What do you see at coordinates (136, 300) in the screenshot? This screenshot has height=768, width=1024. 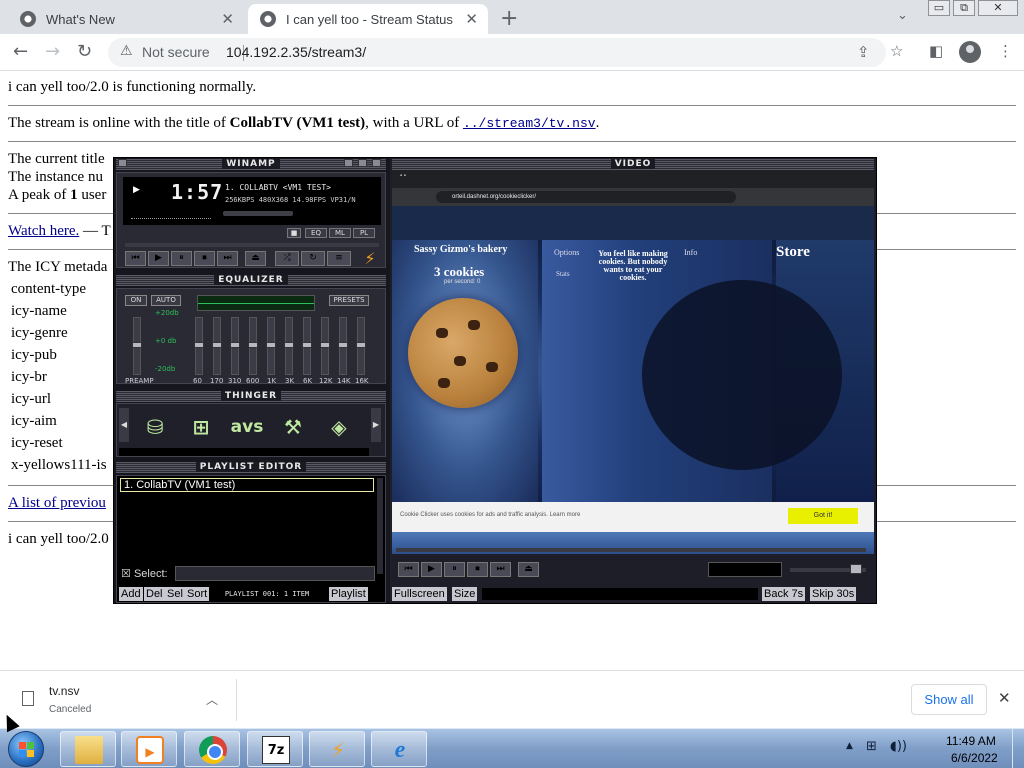 I see `eq-on-button: ON` at bounding box center [136, 300].